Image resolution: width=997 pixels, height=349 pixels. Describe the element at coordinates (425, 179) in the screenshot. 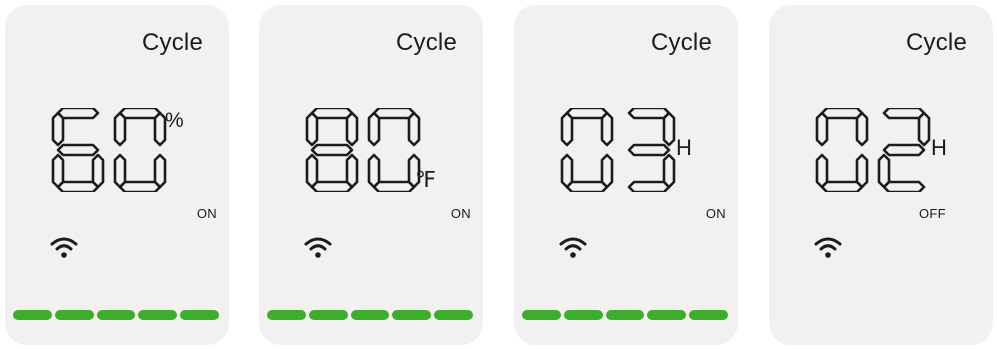

I see `unit-label: ℉` at that location.